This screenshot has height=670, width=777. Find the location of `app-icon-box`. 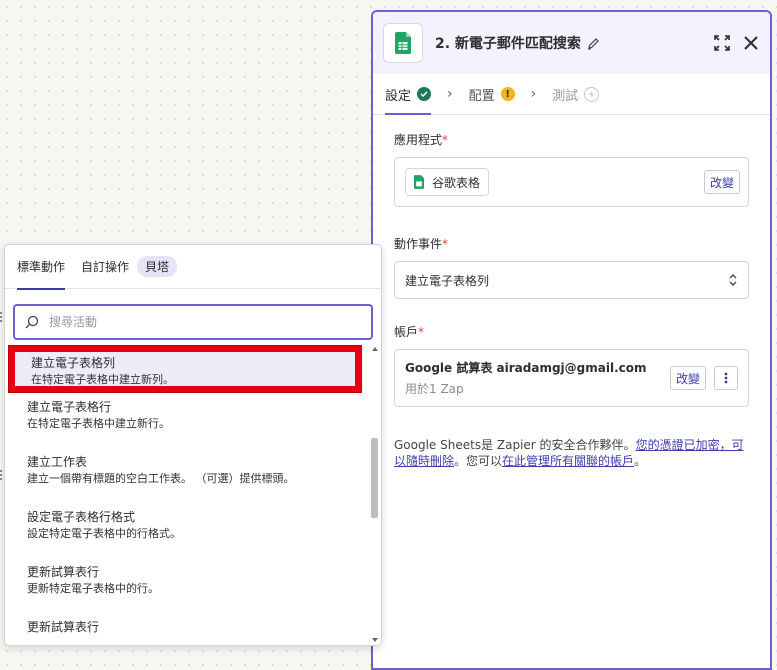

app-icon-box is located at coordinates (403, 43).